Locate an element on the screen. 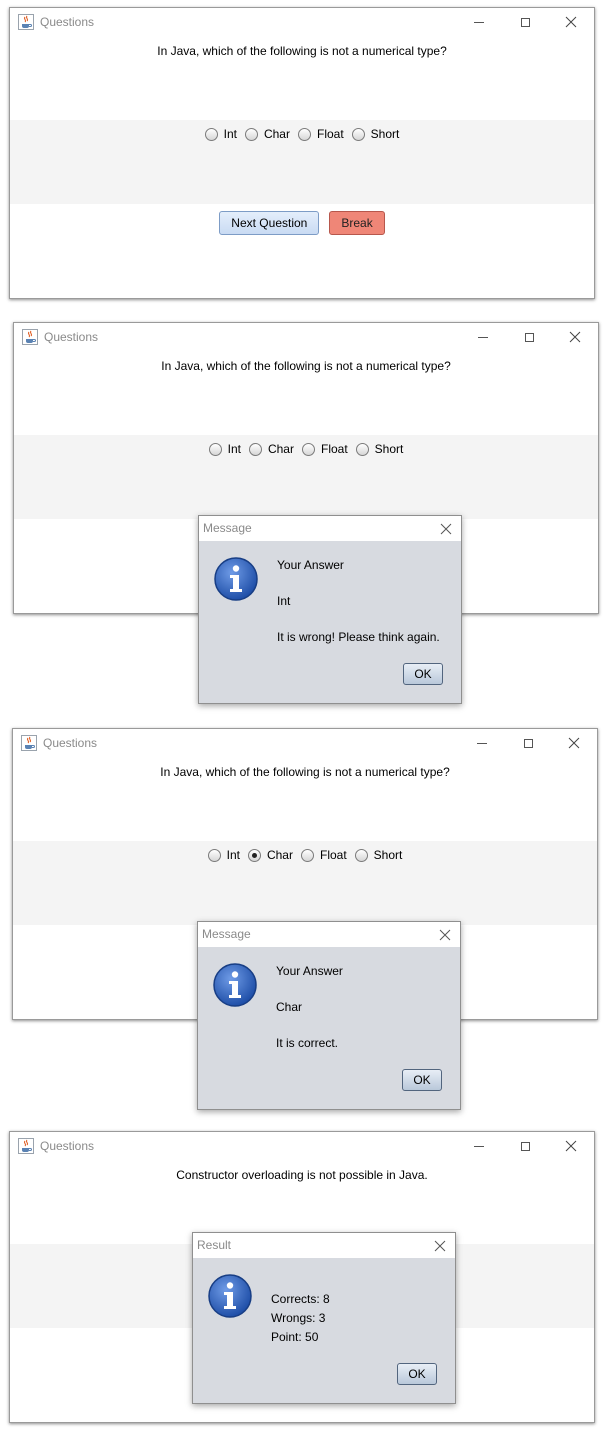  message-line-3: It is wrong! Please think again. is located at coordinates (358, 637).